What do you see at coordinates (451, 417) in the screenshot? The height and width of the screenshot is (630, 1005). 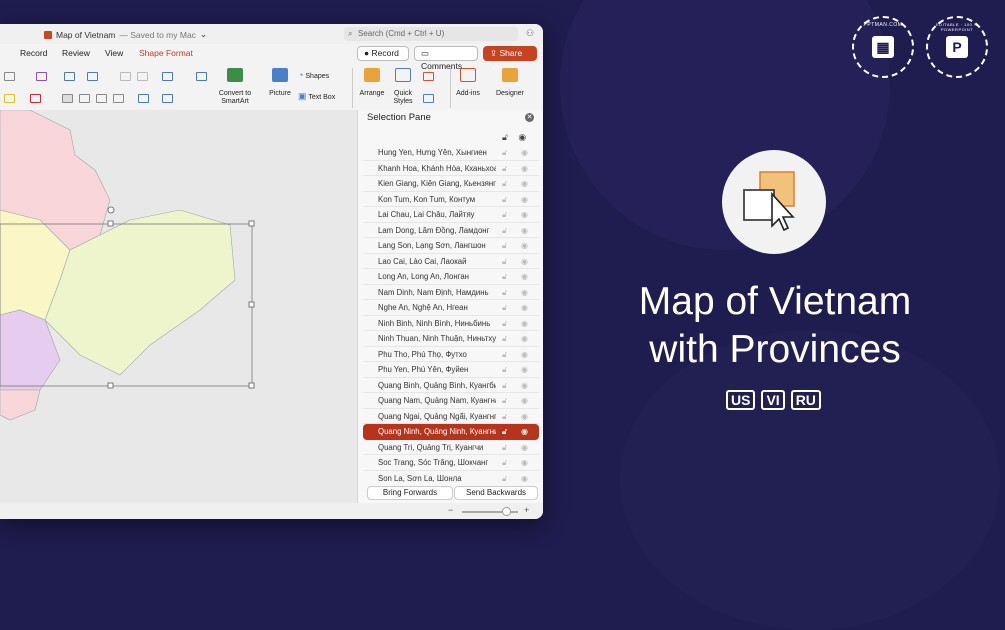 I see `selection-list-item: Quang Ngai, Quảng Ngãi, Куангнгай 🔓︎ ◉` at bounding box center [451, 417].